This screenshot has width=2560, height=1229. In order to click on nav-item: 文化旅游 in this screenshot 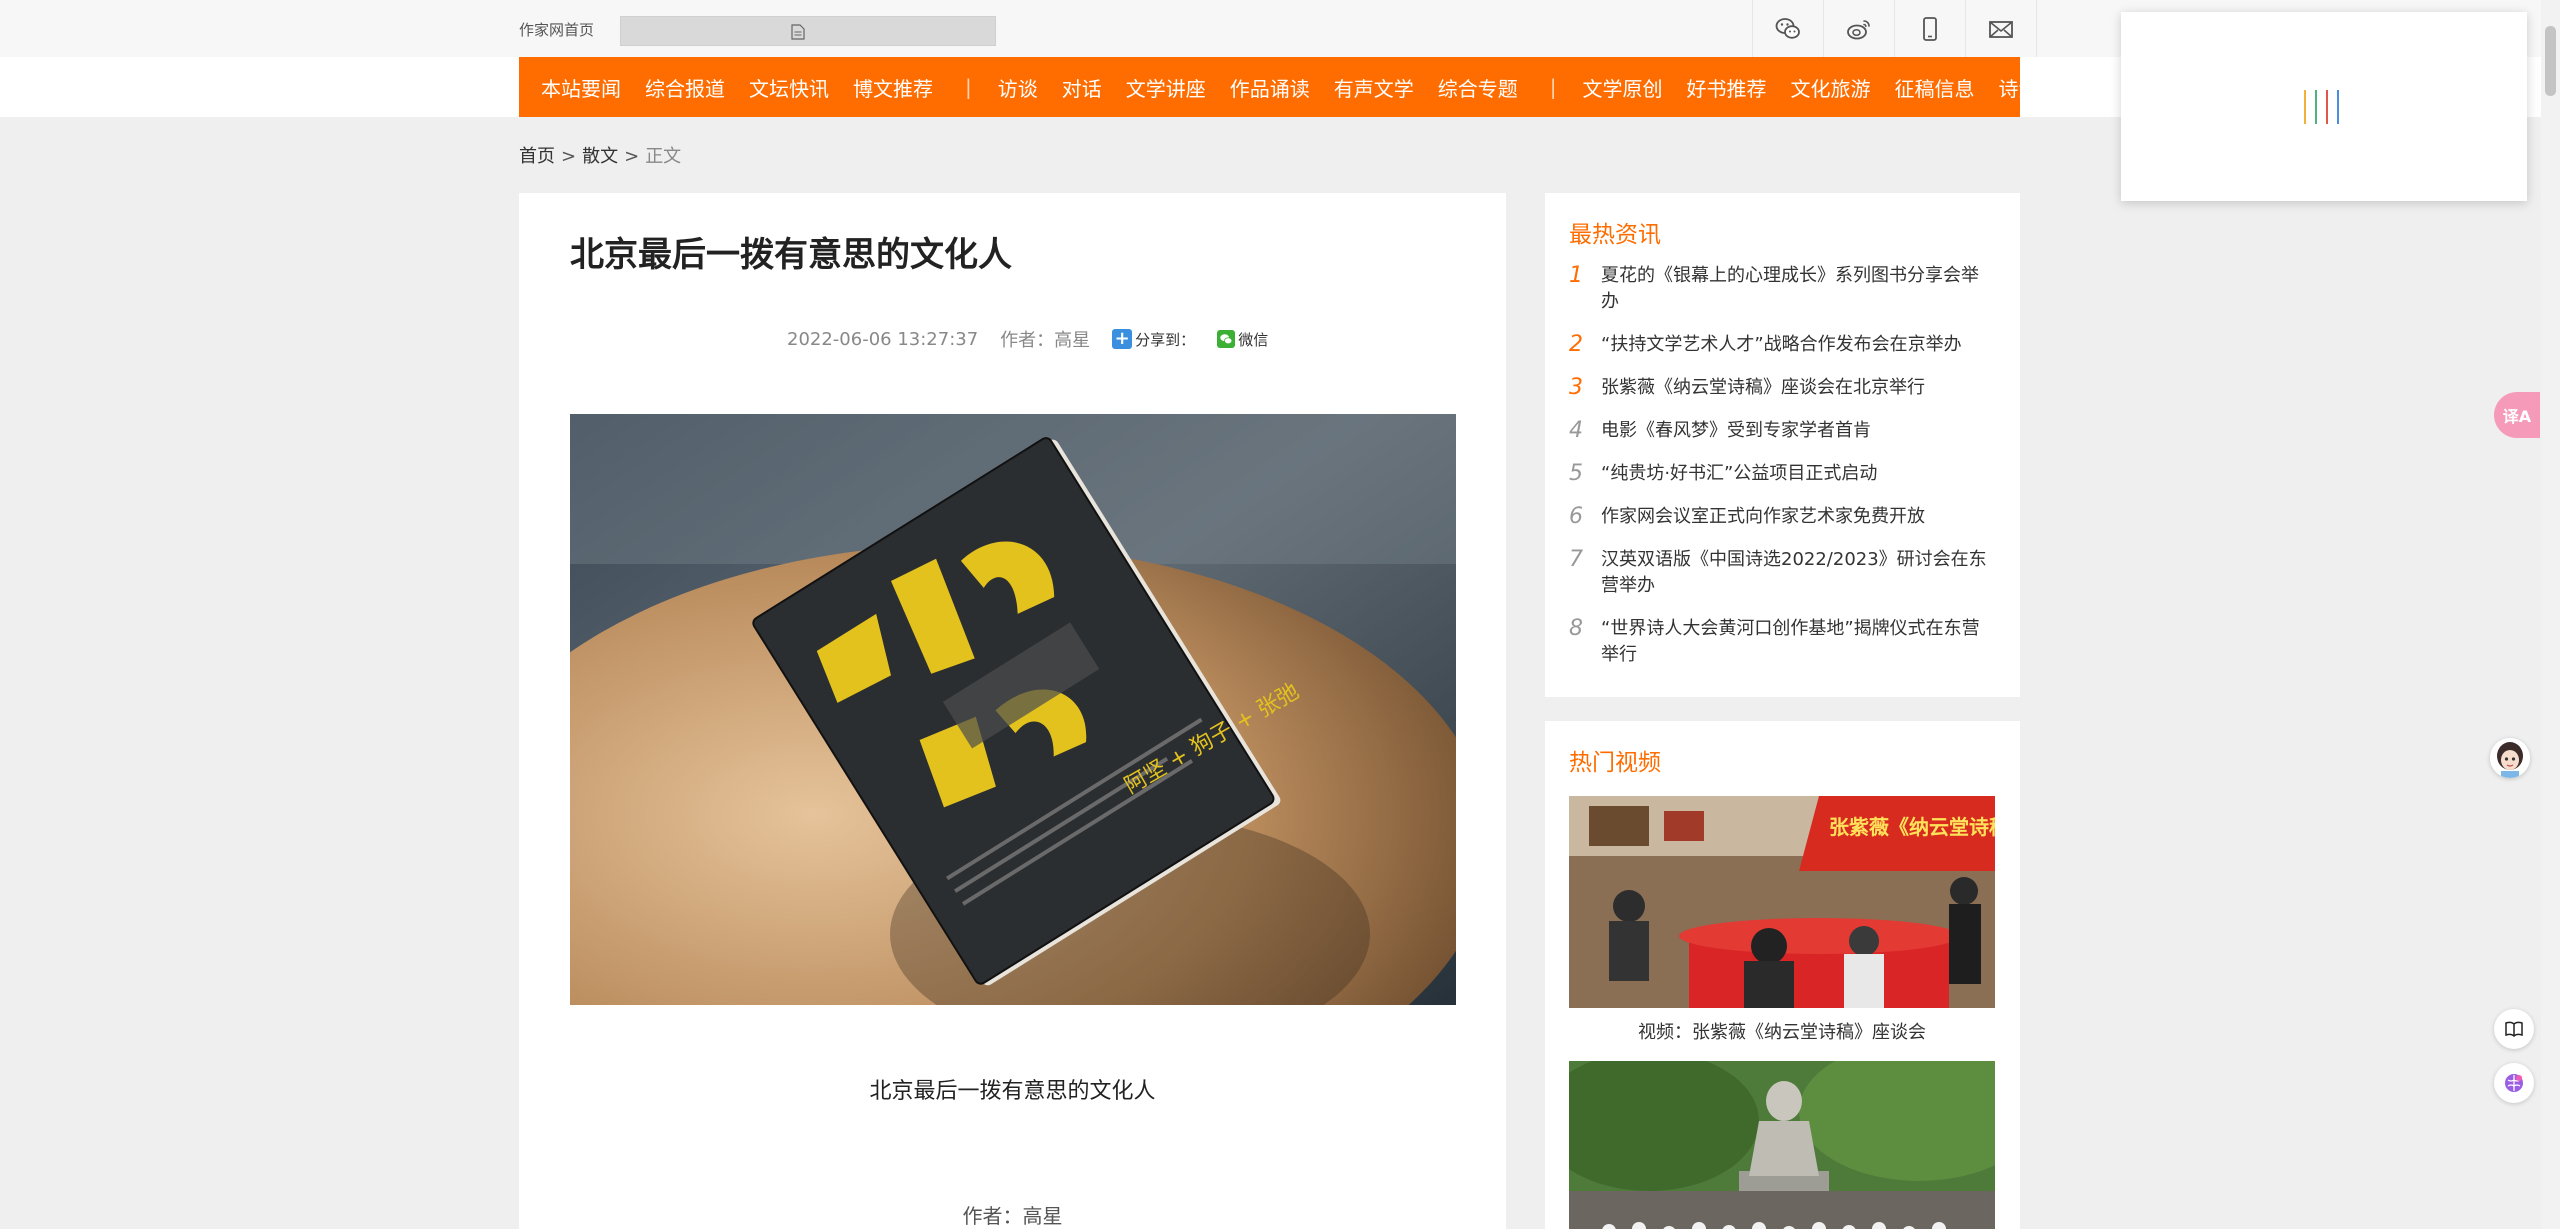, I will do `click(1831, 87)`.